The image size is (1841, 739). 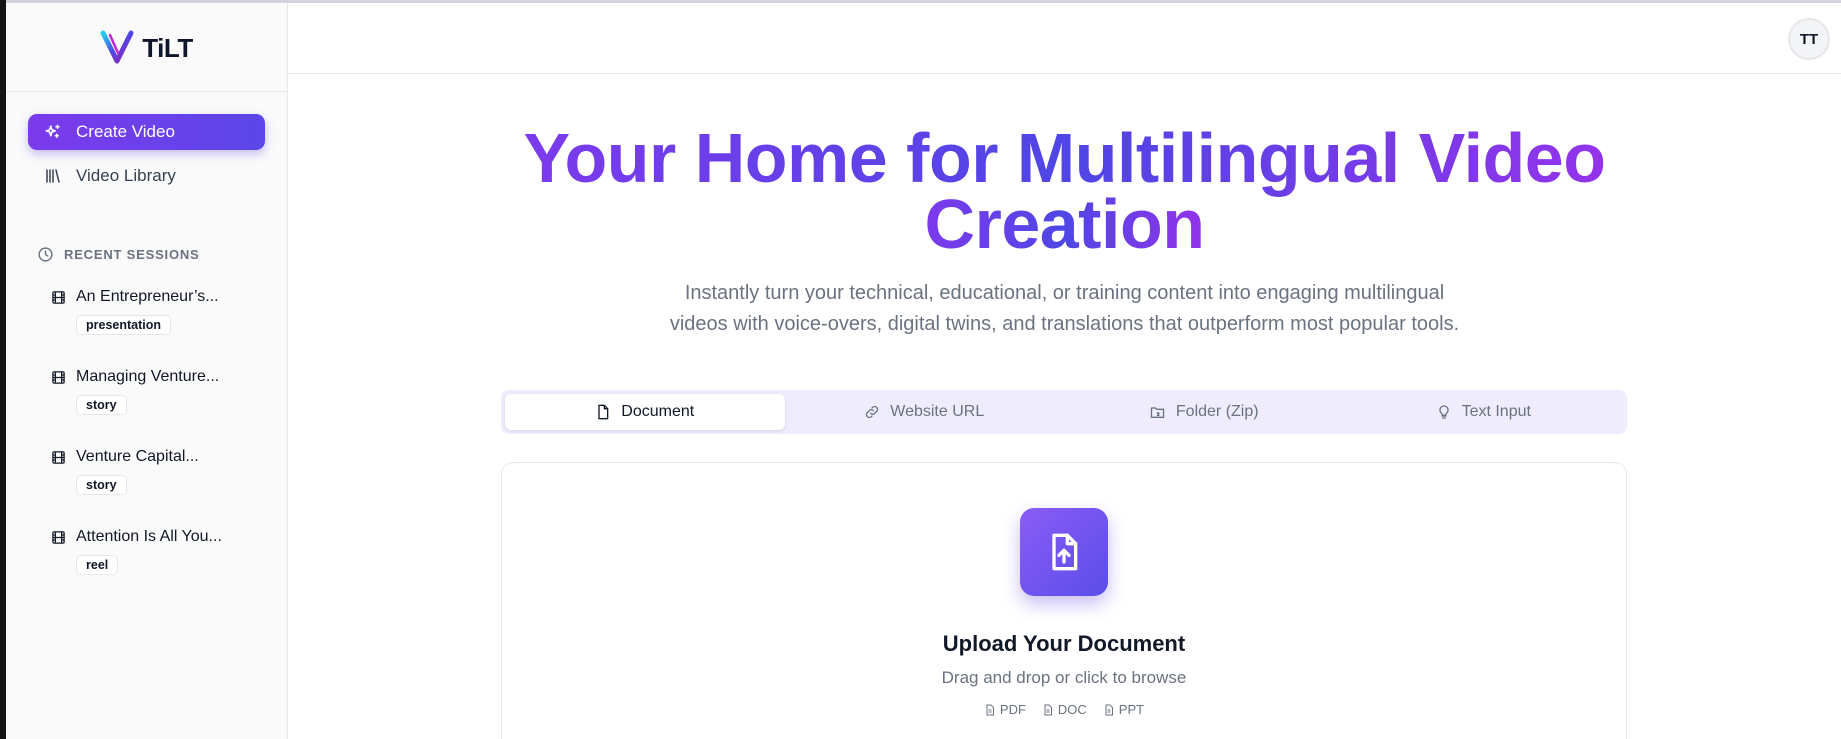 I want to click on tab-folder-zip: Folder (Zip), so click(x=1204, y=412).